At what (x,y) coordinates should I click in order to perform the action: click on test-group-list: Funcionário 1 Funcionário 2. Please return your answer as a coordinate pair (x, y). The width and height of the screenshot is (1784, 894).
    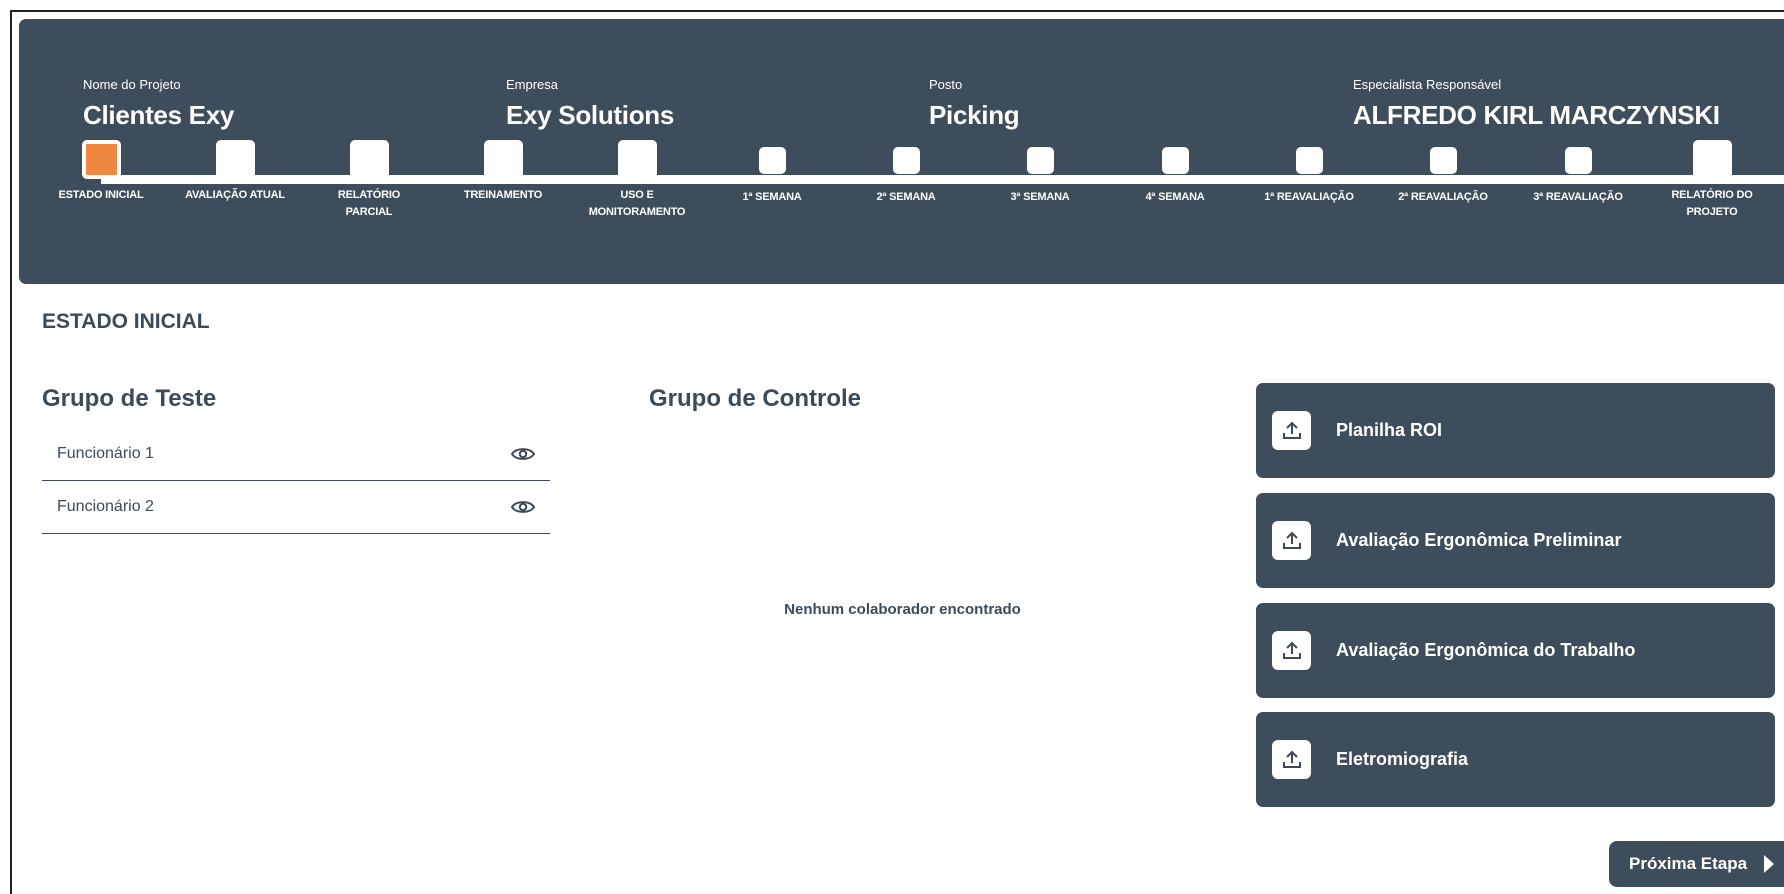
    Looking at the image, I should click on (296, 481).